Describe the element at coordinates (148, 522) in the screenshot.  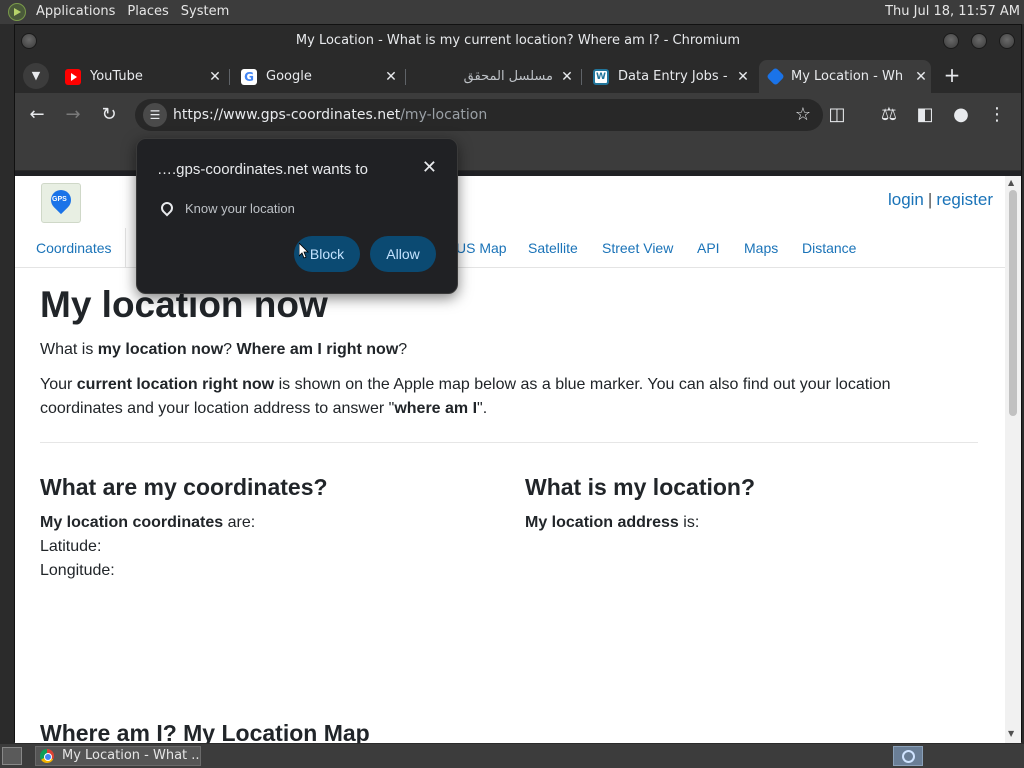
I see `coordinates-intro: My location coordinates are:` at that location.